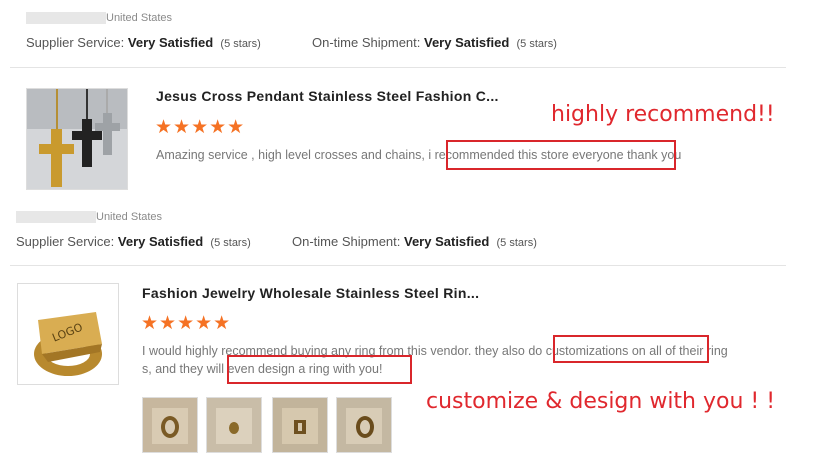 The image size is (822, 467). I want to click on cross-pendant-image, so click(77, 139).